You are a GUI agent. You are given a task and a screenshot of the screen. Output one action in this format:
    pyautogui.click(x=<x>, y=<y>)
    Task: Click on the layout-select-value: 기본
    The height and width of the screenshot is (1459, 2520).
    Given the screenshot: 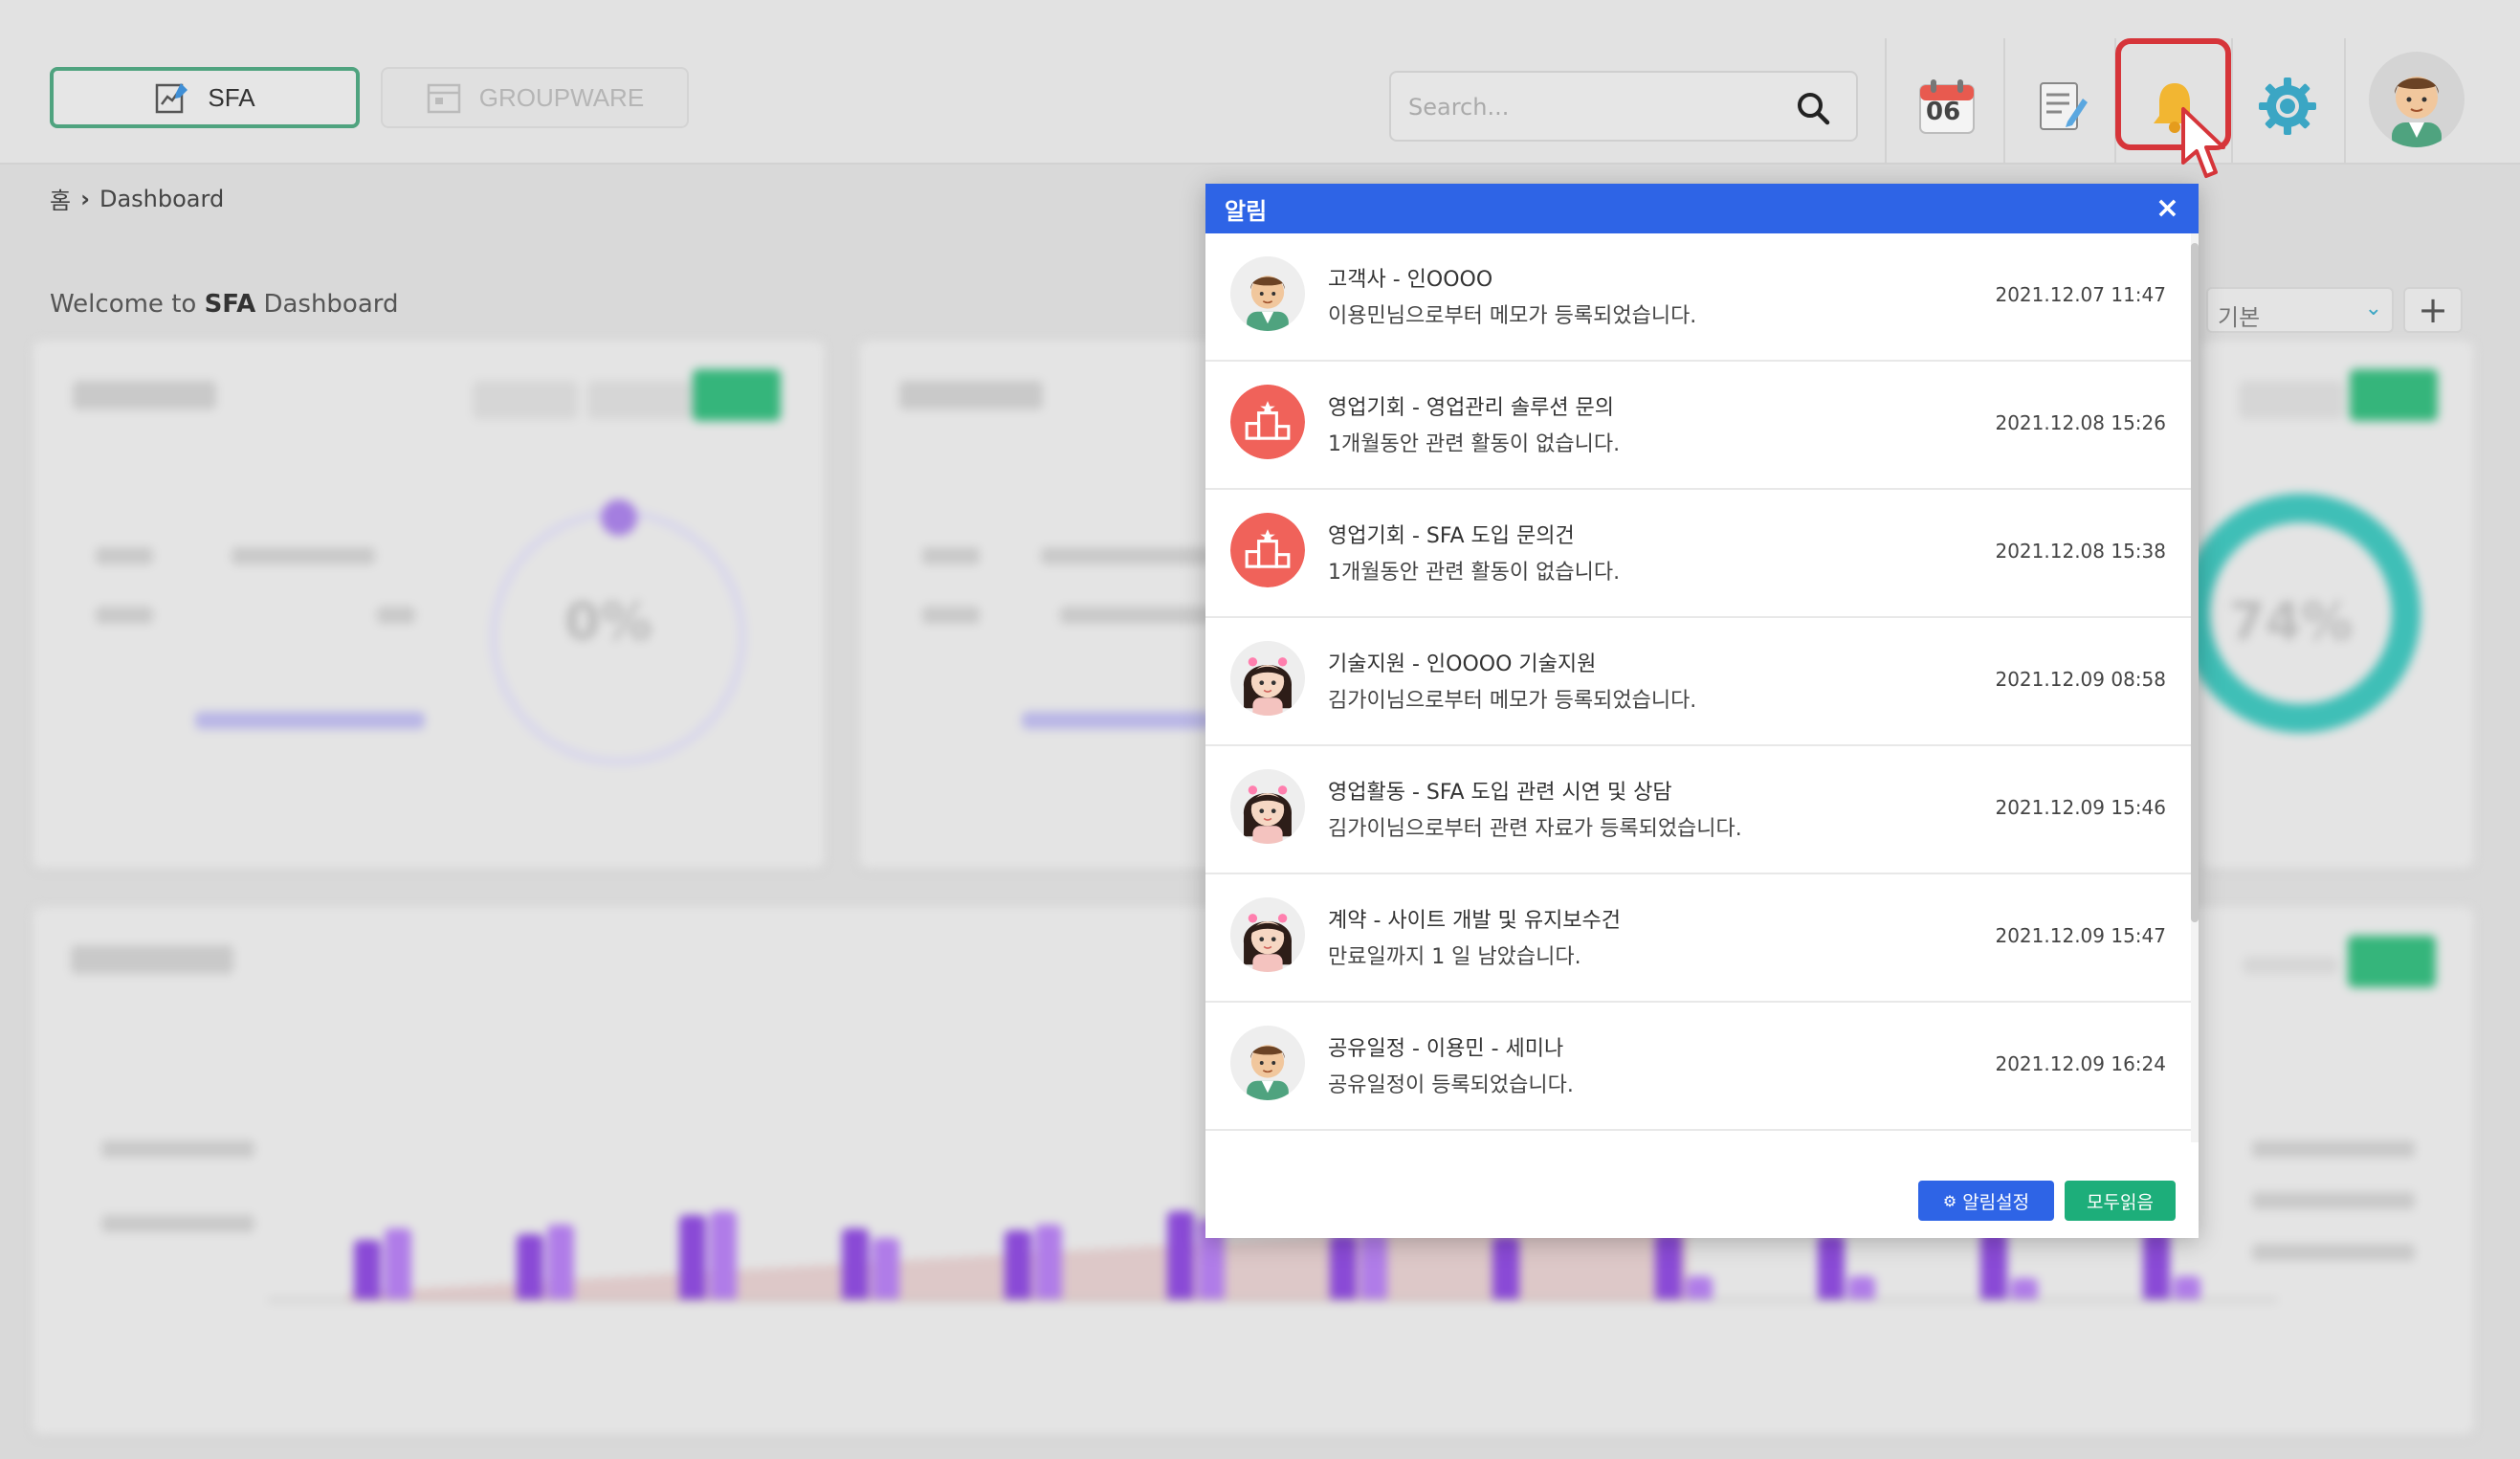 What is the action you would take?
    pyautogui.click(x=2239, y=317)
    